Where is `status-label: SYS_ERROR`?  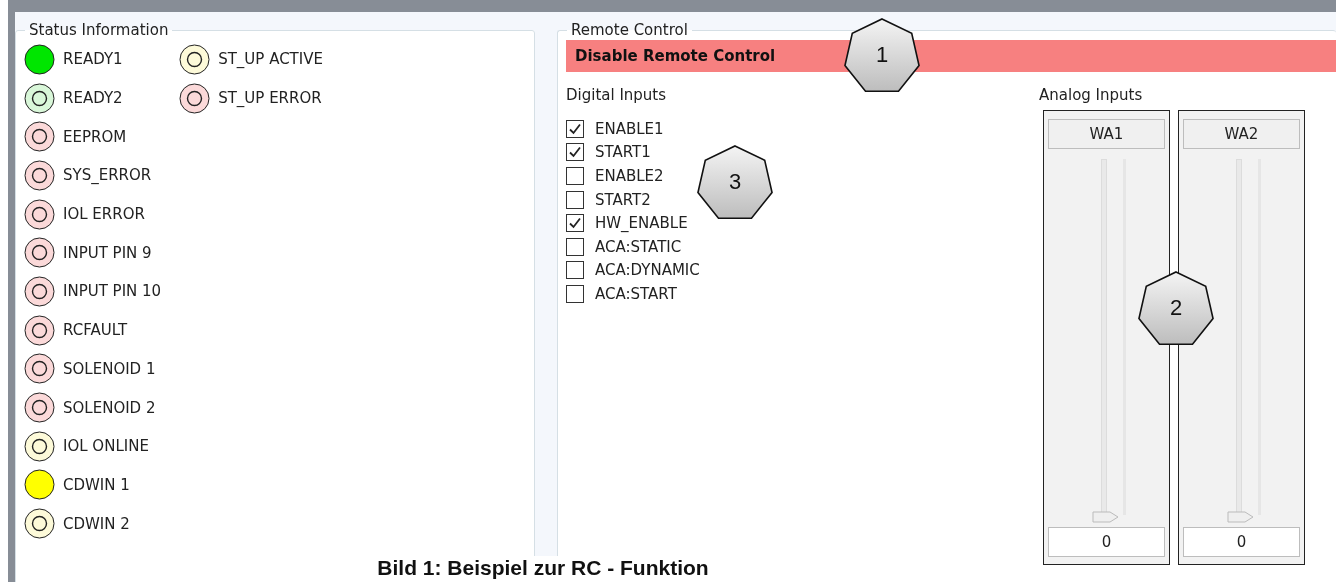
status-label: SYS_ERROR is located at coordinates (107, 175).